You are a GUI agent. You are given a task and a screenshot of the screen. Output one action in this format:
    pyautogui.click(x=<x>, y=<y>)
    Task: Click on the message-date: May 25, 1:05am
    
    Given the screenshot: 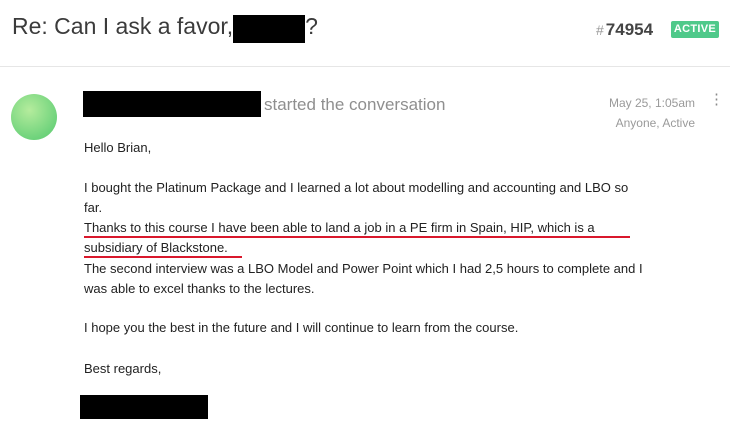 What is the action you would take?
    pyautogui.click(x=651, y=103)
    